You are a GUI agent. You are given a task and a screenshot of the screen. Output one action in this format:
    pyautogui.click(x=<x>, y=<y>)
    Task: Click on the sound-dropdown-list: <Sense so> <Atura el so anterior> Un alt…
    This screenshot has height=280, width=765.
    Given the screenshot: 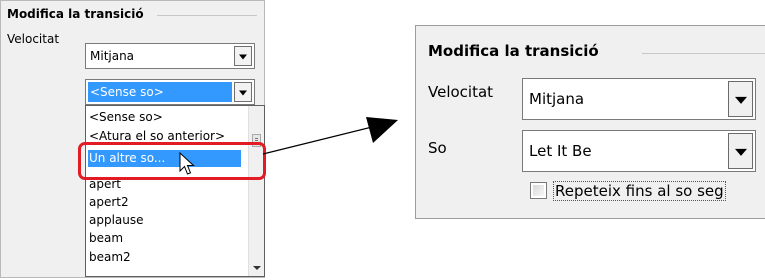 What is the action you would take?
    pyautogui.click(x=175, y=191)
    